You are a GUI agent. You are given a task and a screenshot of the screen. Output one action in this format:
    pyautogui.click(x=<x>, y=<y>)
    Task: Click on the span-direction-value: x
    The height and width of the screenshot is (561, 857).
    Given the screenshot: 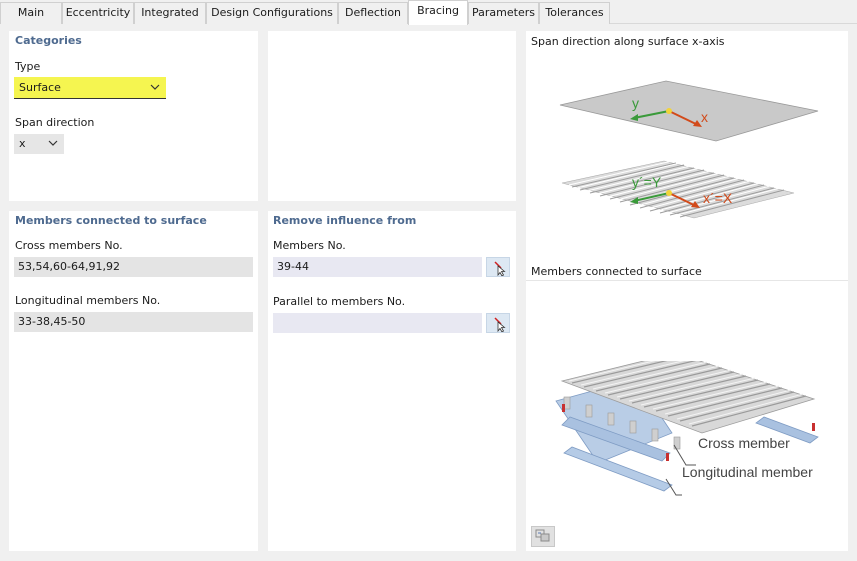 What is the action you would take?
    pyautogui.click(x=22, y=143)
    